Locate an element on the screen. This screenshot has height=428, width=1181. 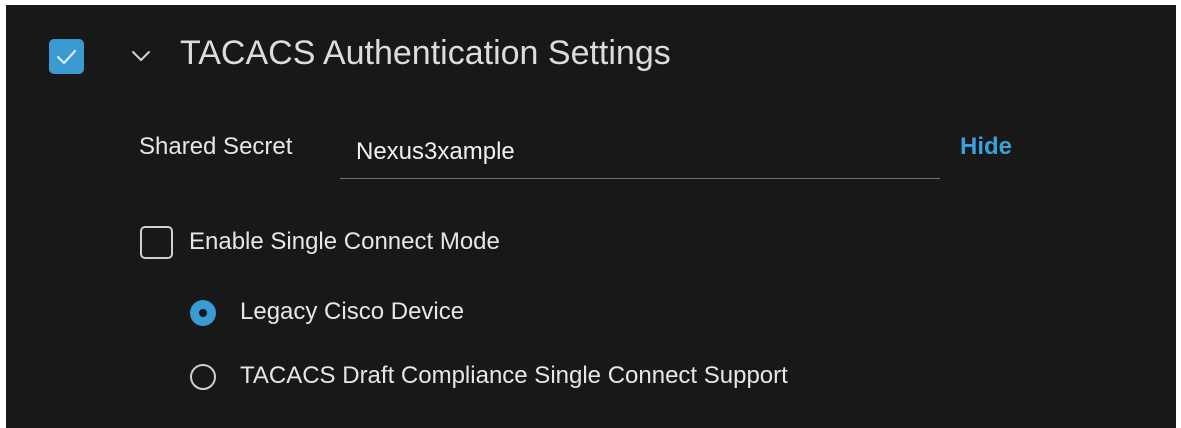
shared-secret-label: Shared Secret is located at coordinates (216, 146).